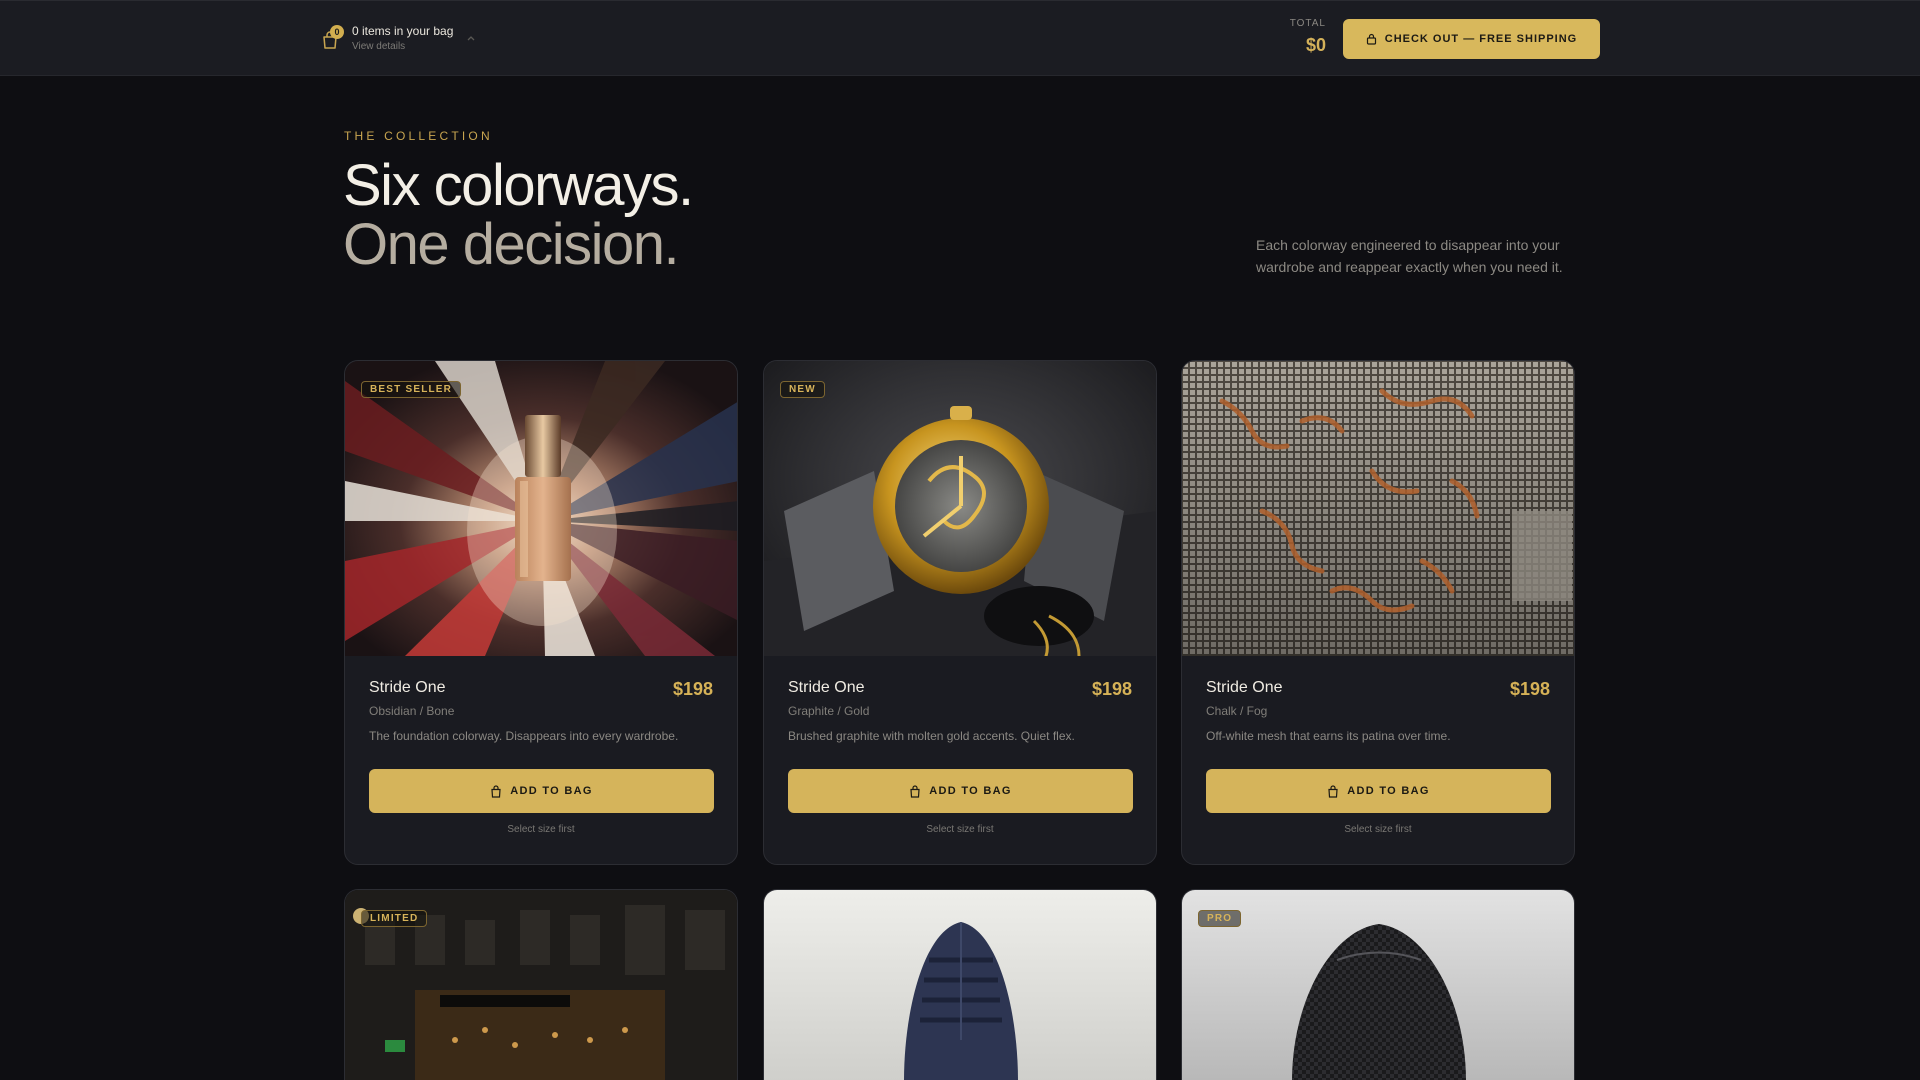 Image resolution: width=1920 pixels, height=1080 pixels. What do you see at coordinates (1307, 23) in the screenshot?
I see `total-label: TOTAL` at bounding box center [1307, 23].